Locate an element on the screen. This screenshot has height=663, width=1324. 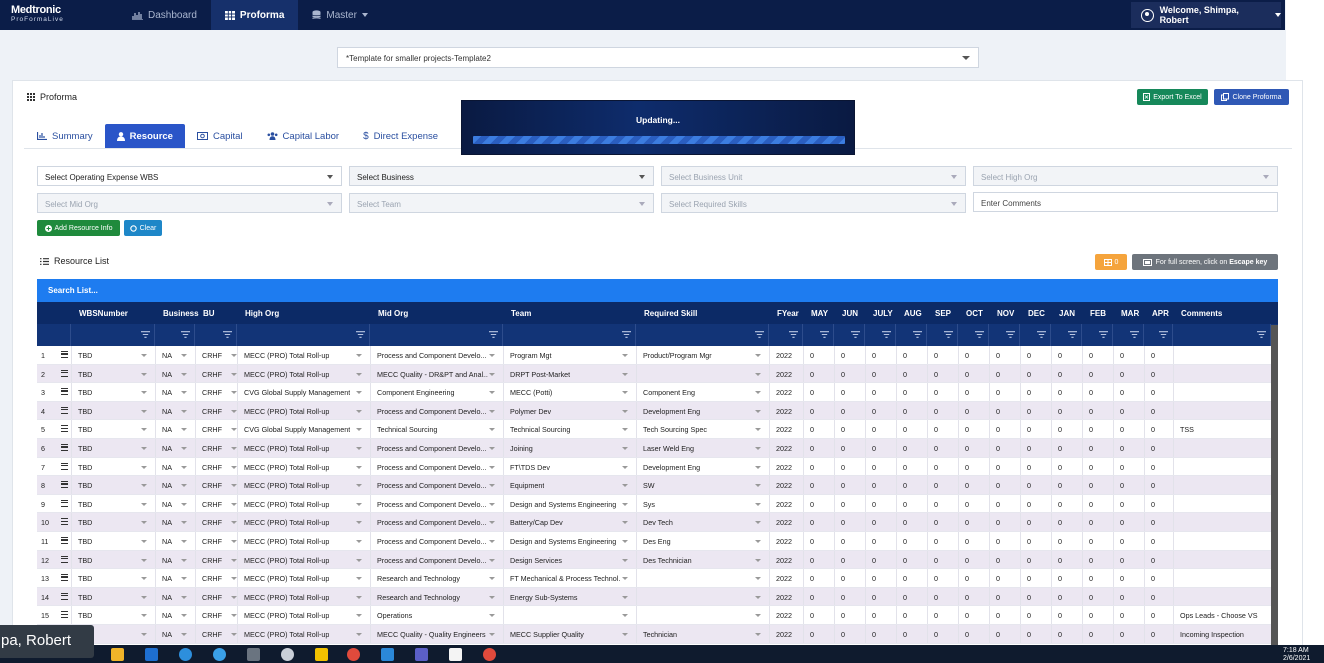
cell-required-skill: Tech Sourcing Spec is located at coordinates (675, 429).